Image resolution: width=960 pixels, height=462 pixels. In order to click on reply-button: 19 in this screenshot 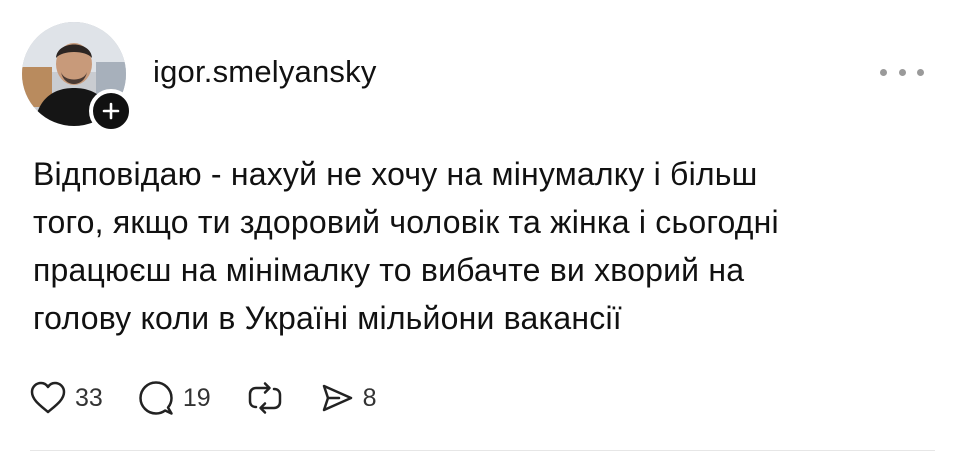, I will do `click(174, 398)`.